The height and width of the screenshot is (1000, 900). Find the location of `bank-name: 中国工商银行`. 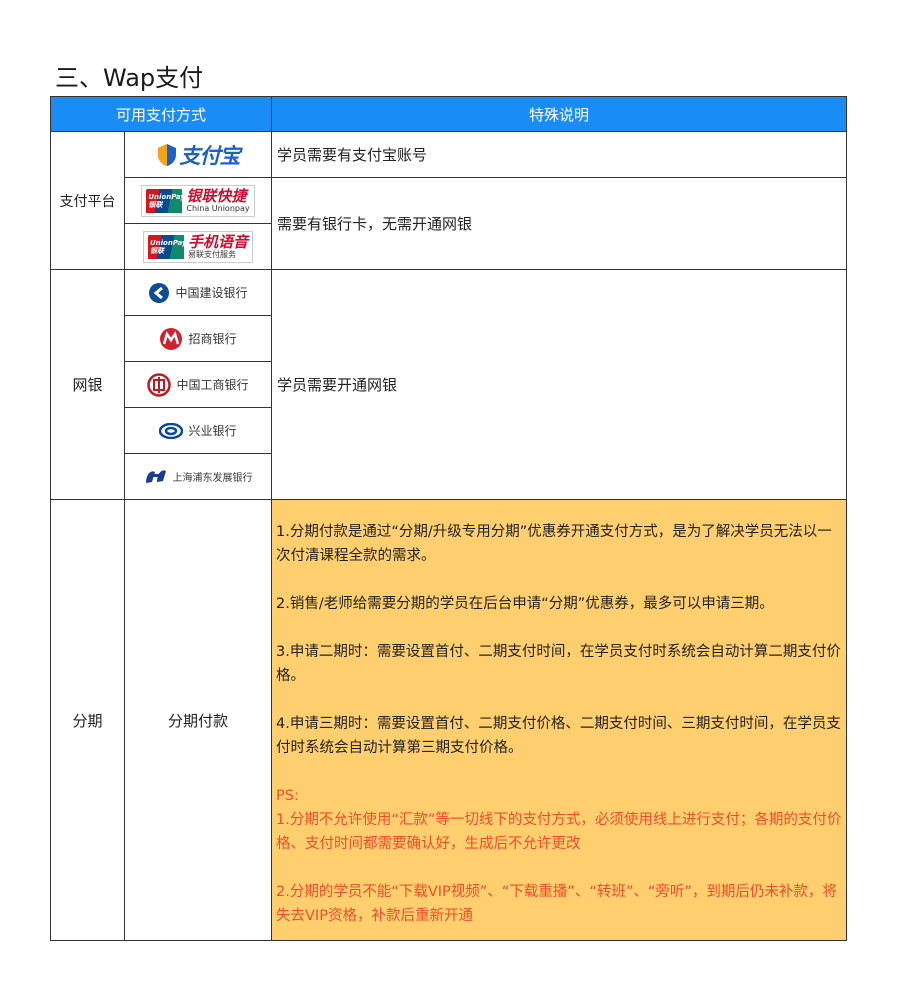

bank-name: 中国工商银行 is located at coordinates (212, 385).